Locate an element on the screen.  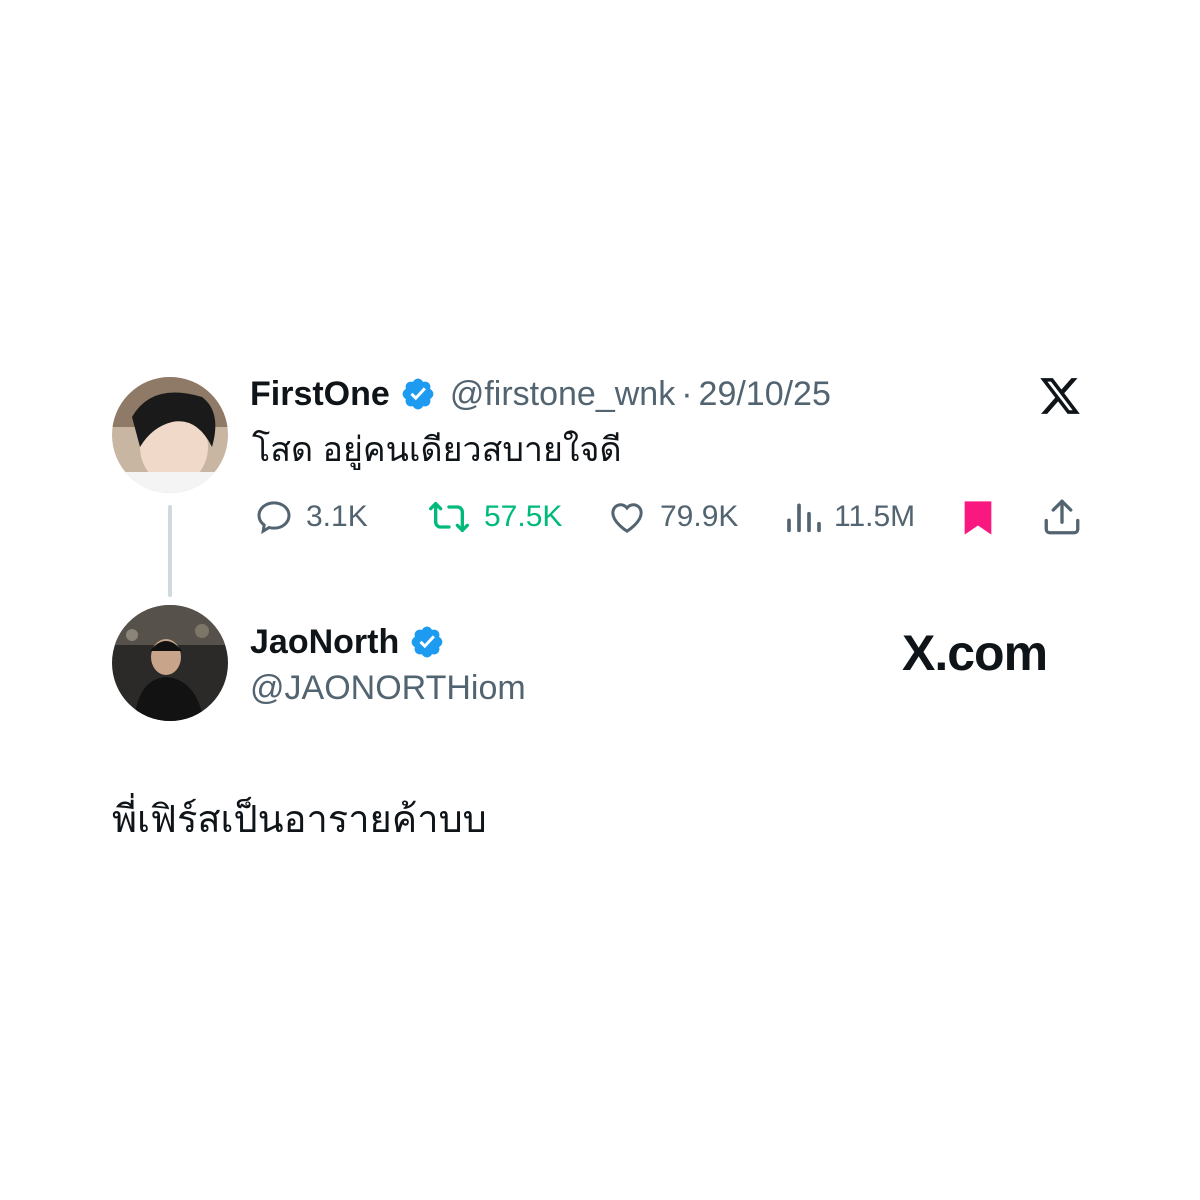
retweet-count: 57.5K is located at coordinates (523, 516).